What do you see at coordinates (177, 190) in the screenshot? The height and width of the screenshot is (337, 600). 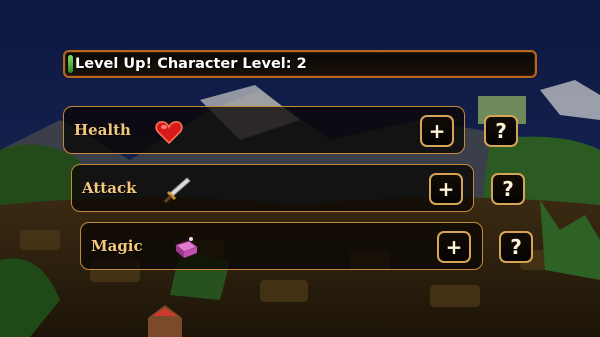 I see `sword-icon` at bounding box center [177, 190].